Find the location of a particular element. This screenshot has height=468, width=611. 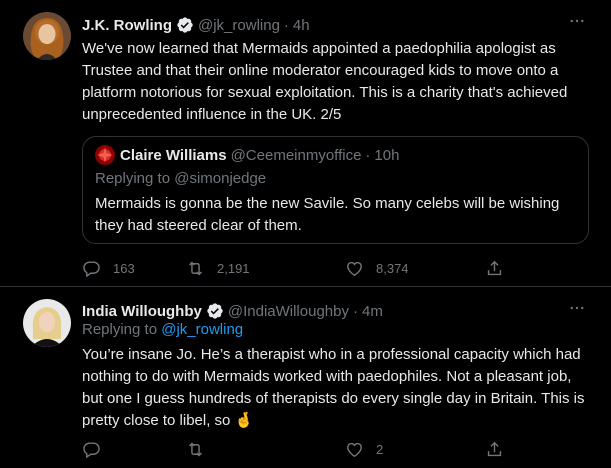

retweet-button is located at coordinates (201, 449).